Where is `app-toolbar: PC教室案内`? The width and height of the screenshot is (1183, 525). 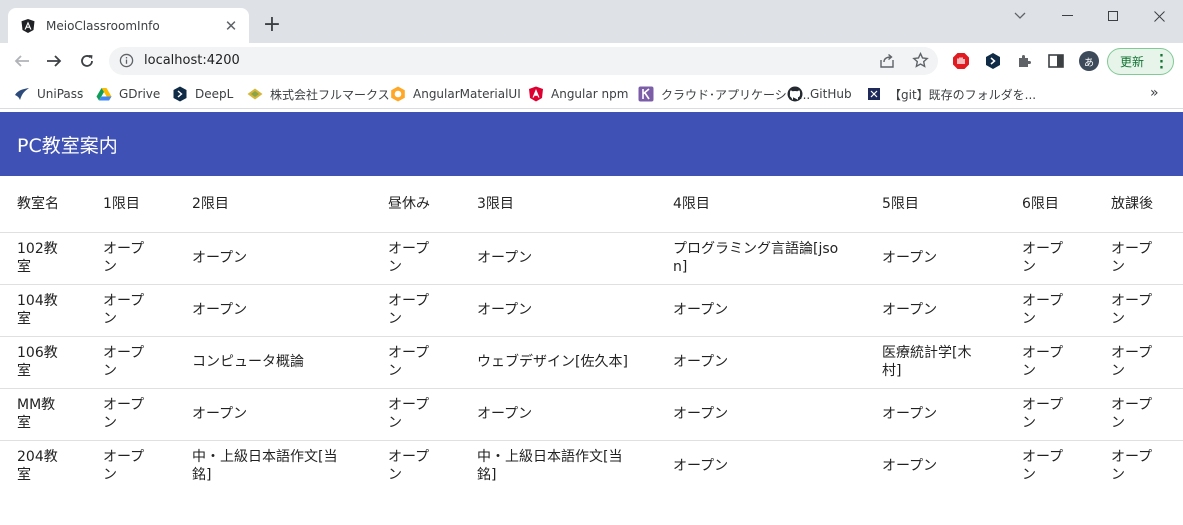
app-toolbar: PC教室案内 is located at coordinates (591, 144).